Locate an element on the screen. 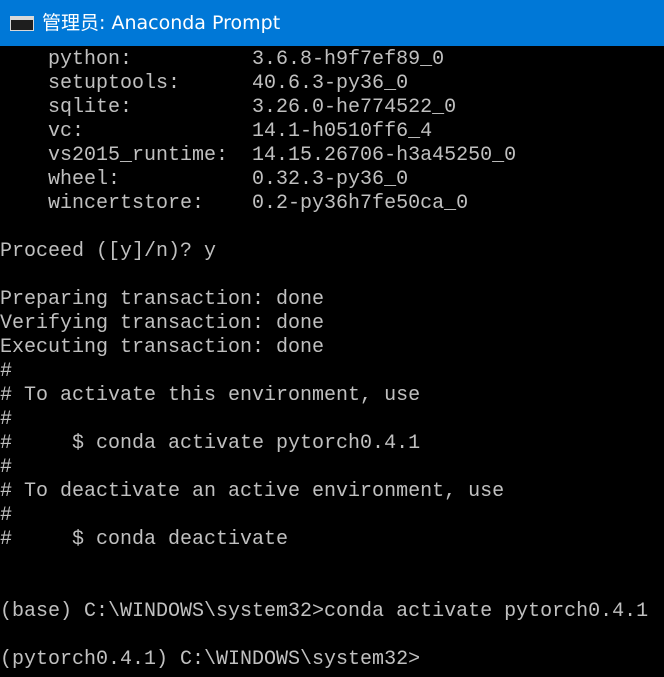 Image resolution: width=664 pixels, height=677 pixels. console-line: sqlite: 3.26.0-he774522_0 is located at coordinates (228, 107).